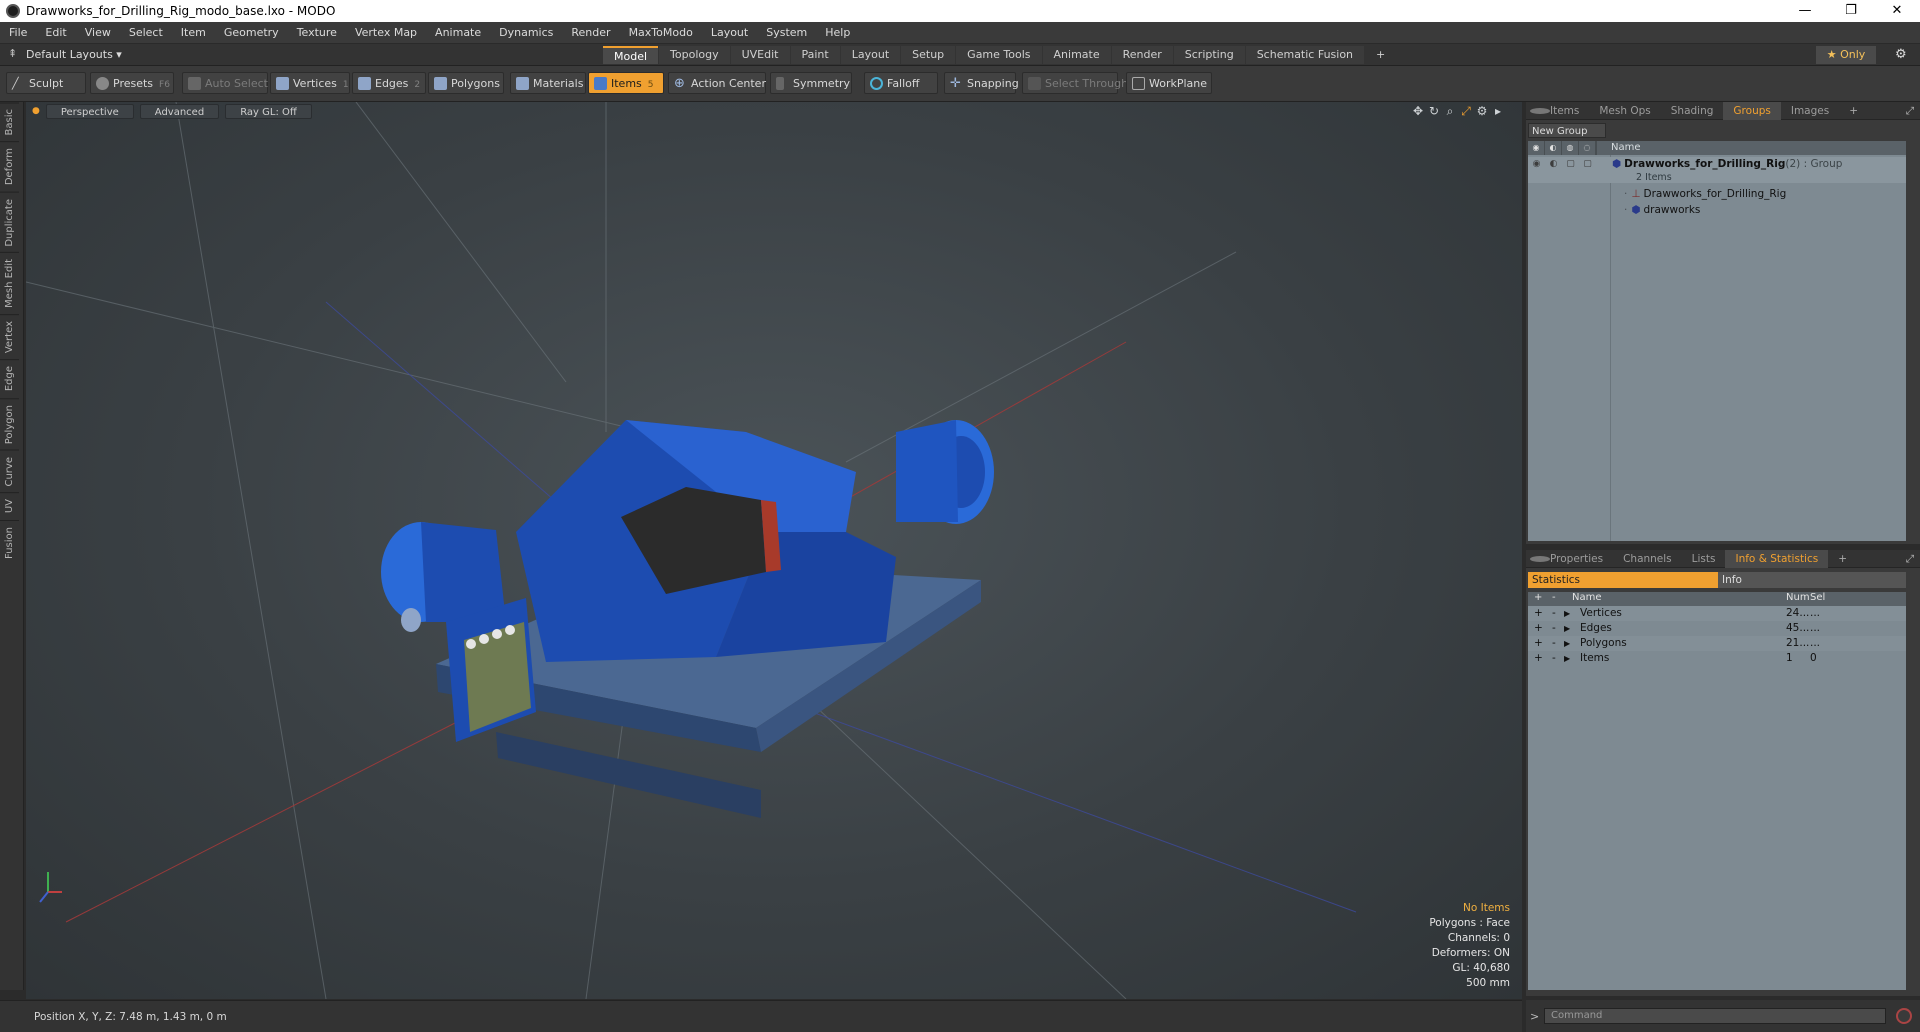 Image resolution: width=1920 pixels, height=1032 pixels. Describe the element at coordinates (1380, 55) in the screenshot. I see `add-tab-button: +` at that location.